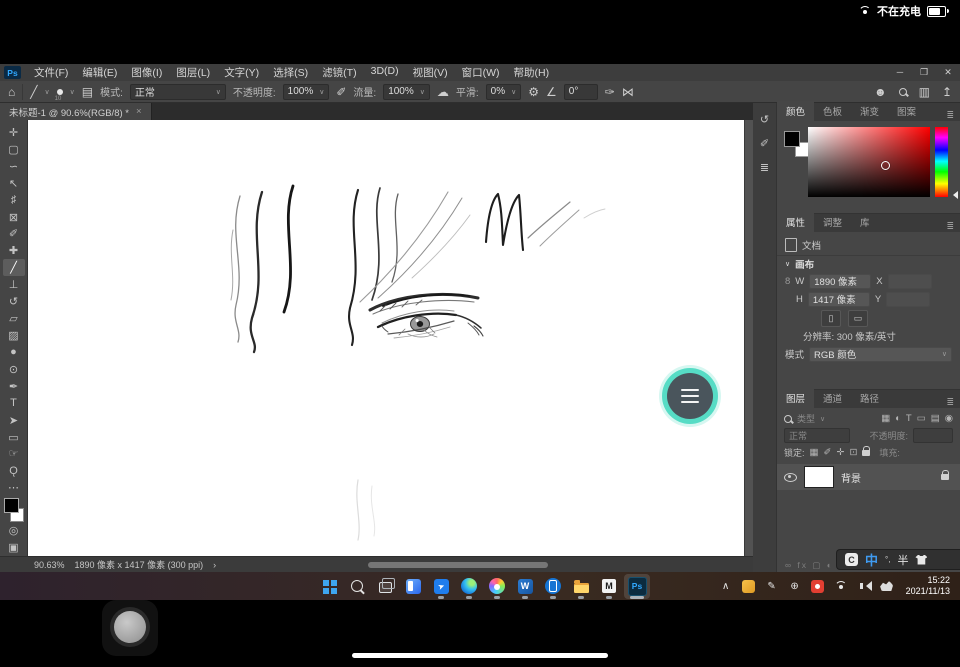  What do you see at coordinates (14, 149) in the screenshot?
I see `tool-marquee-icon: ▢` at bounding box center [14, 149].